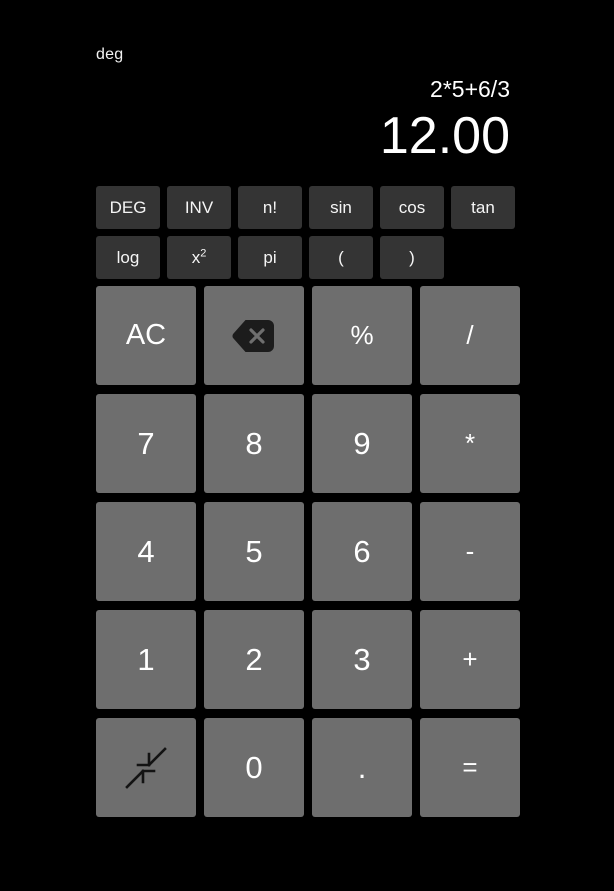 This screenshot has height=891, width=614. I want to click on digit-1-button: 1, so click(146, 659).